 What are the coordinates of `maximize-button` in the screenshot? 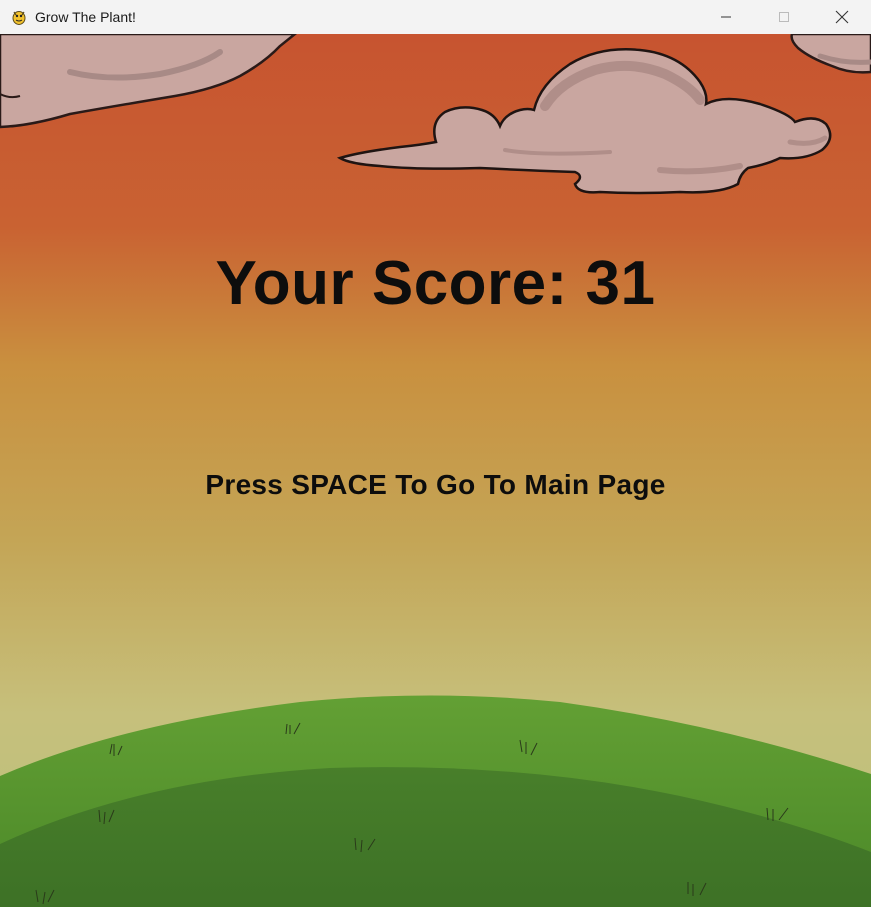 It's located at (784, 17).